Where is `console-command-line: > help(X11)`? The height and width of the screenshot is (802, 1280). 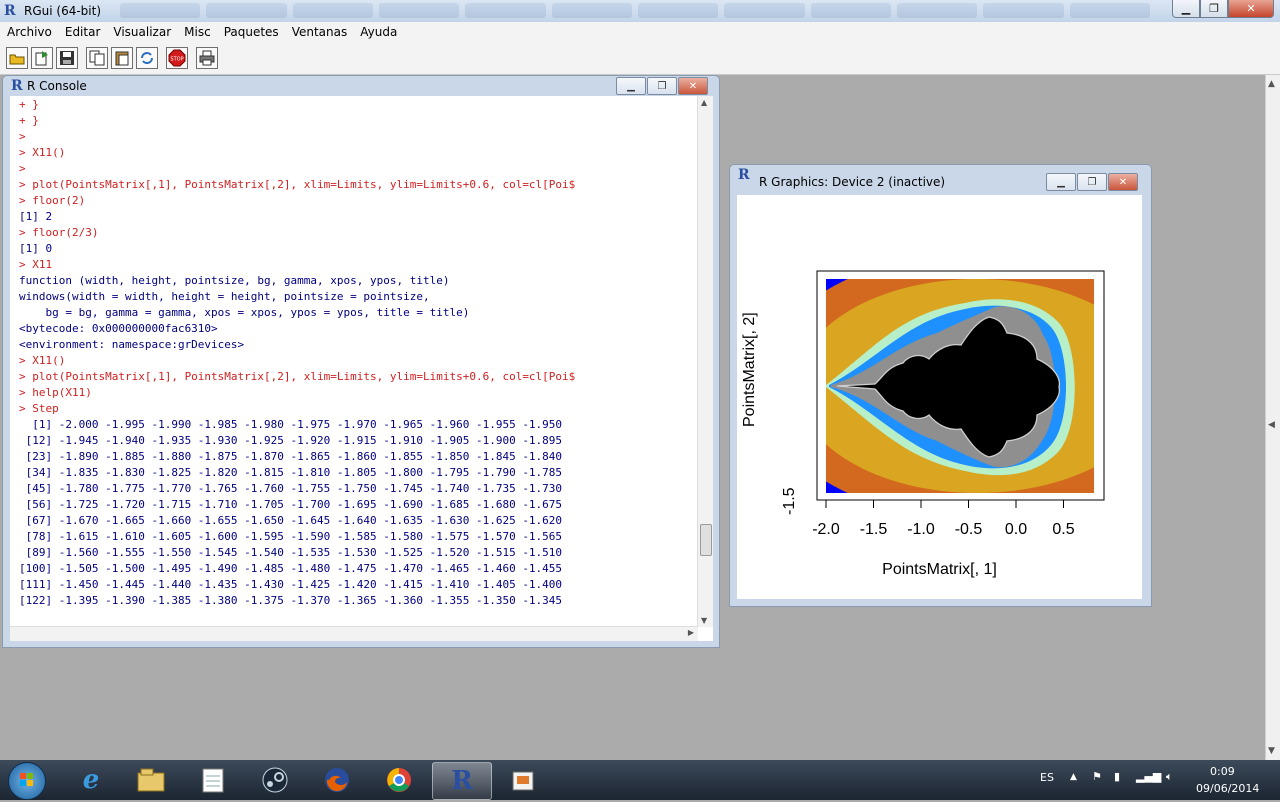 console-command-line: > help(X11) is located at coordinates (55, 392).